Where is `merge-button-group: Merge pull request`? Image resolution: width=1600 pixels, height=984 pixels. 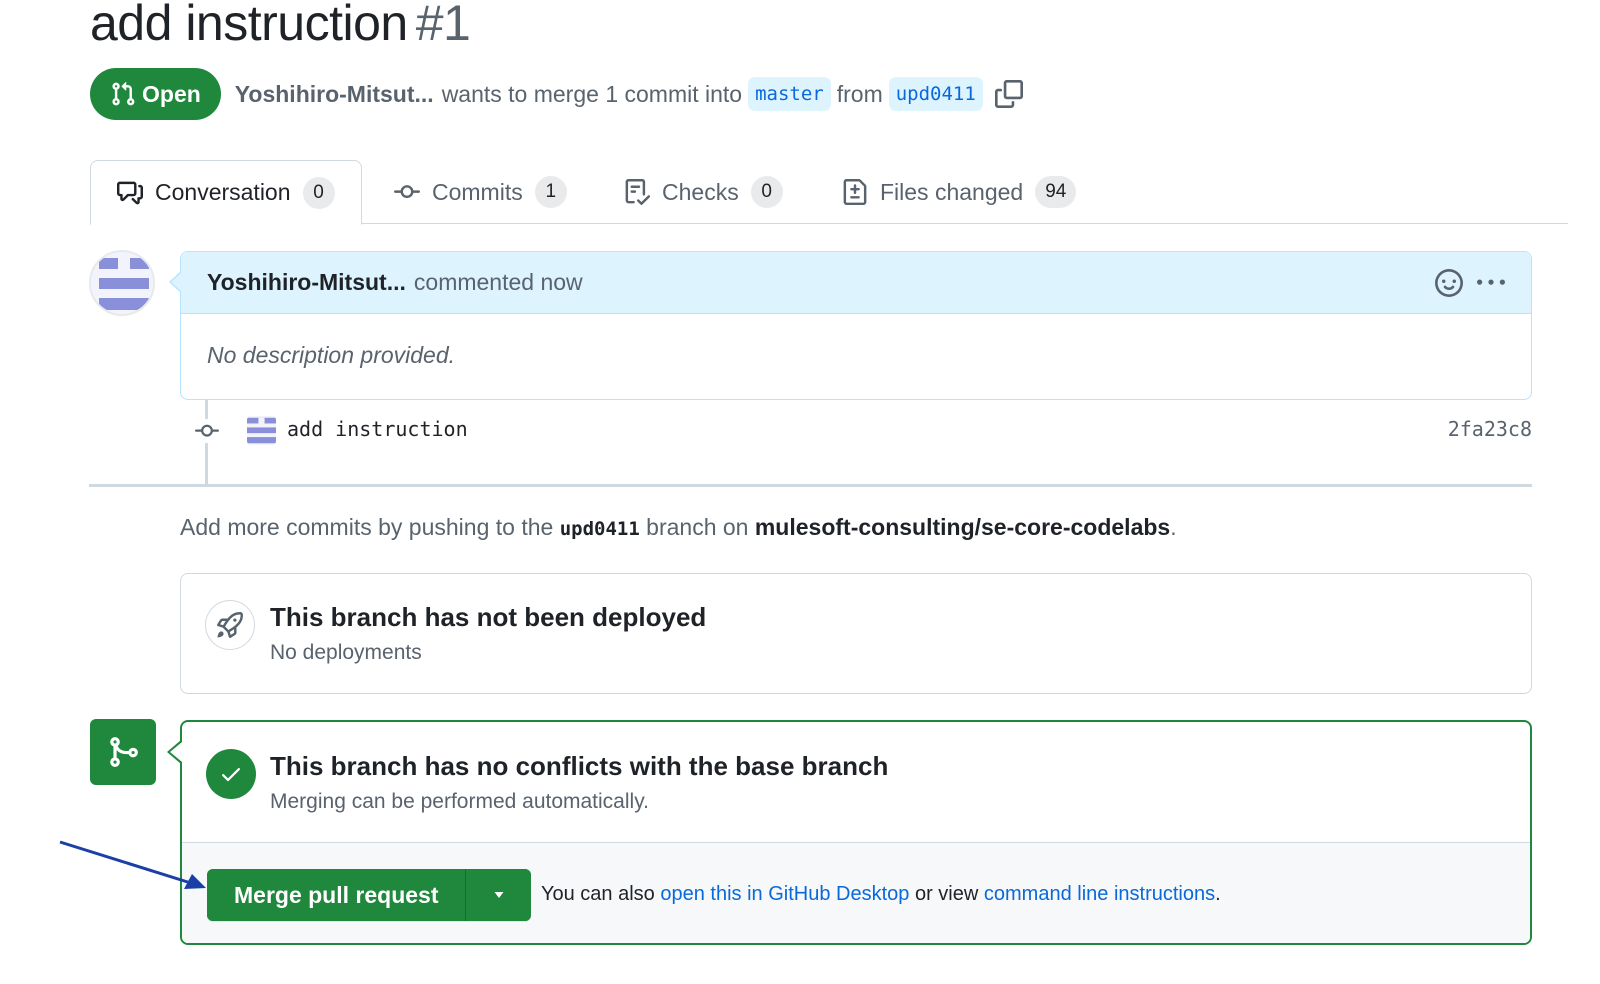 merge-button-group: Merge pull request is located at coordinates (369, 895).